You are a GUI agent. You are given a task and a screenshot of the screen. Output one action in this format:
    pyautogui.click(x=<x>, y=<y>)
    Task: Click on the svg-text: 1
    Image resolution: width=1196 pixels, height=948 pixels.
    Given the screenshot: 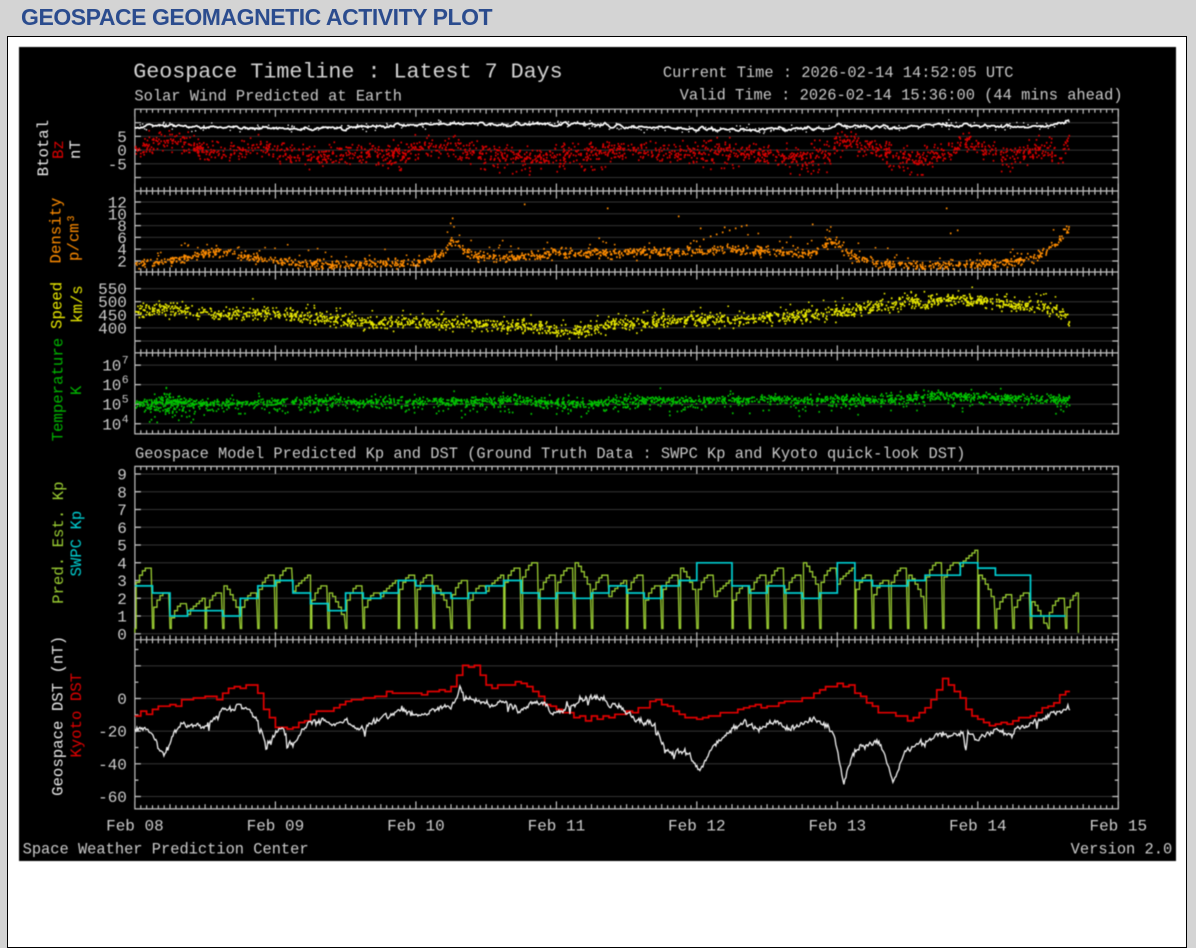 What is the action you would take?
    pyautogui.click(x=122, y=617)
    